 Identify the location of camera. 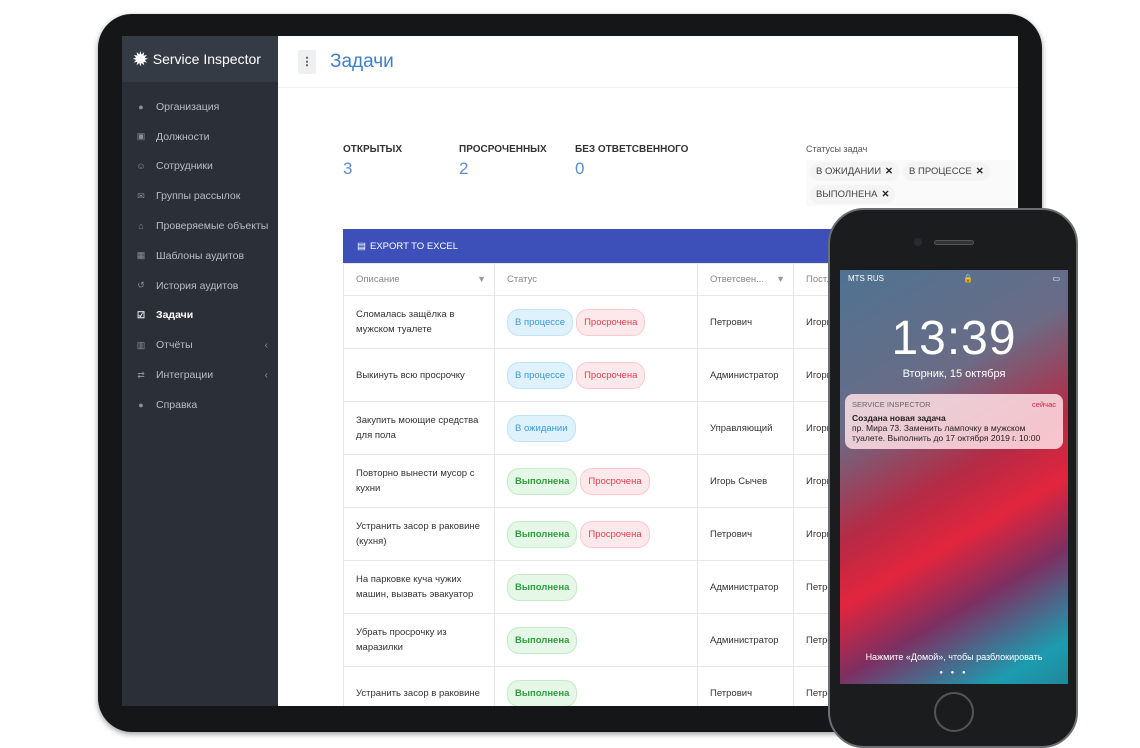
(918, 242).